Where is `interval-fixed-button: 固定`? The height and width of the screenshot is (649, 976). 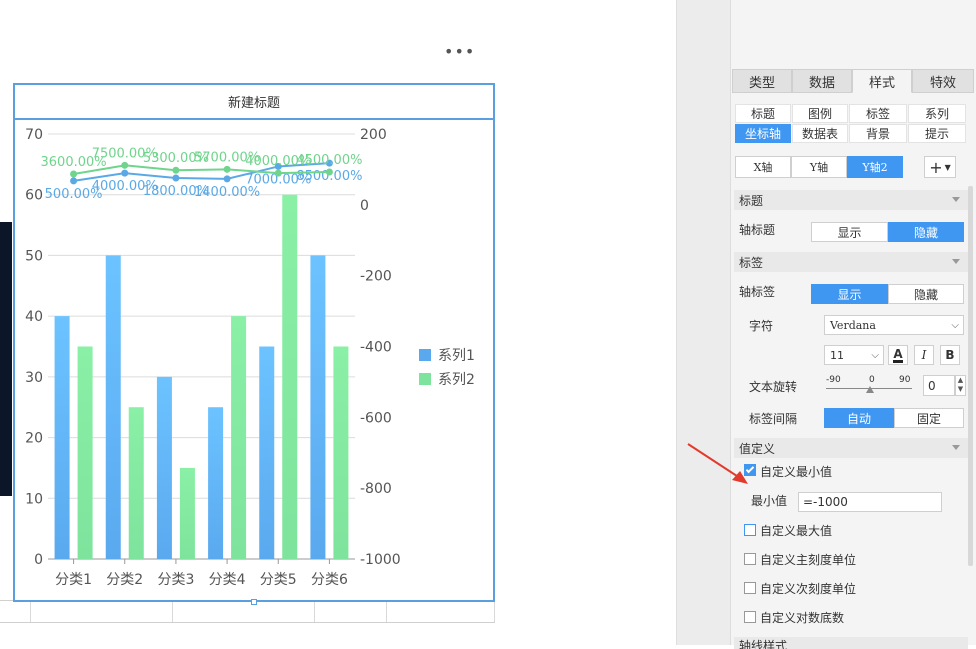 interval-fixed-button: 固定 is located at coordinates (929, 418).